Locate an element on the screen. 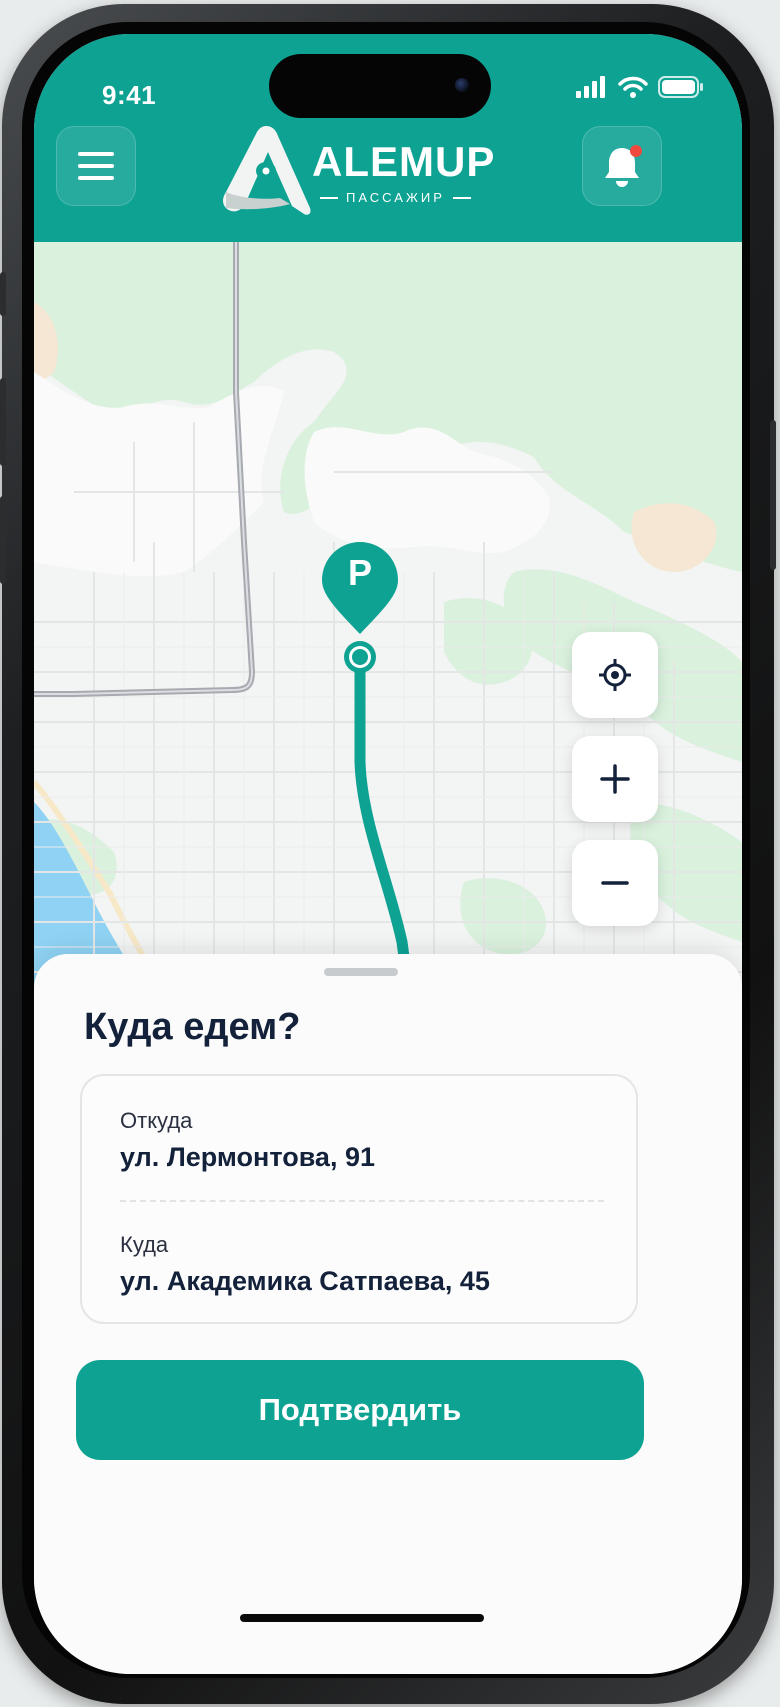 This screenshot has height=1707, width=780. confirm-button: Подтвердить is located at coordinates (360, 1410).